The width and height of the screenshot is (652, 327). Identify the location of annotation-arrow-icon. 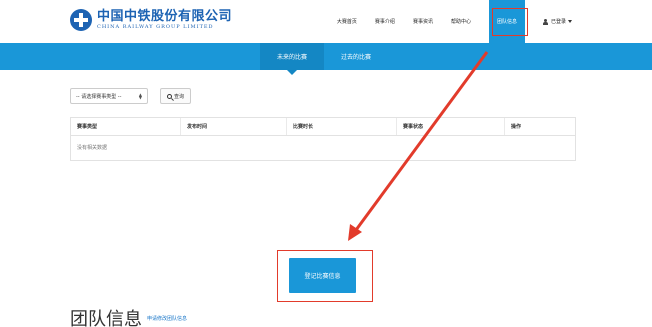
(418, 146).